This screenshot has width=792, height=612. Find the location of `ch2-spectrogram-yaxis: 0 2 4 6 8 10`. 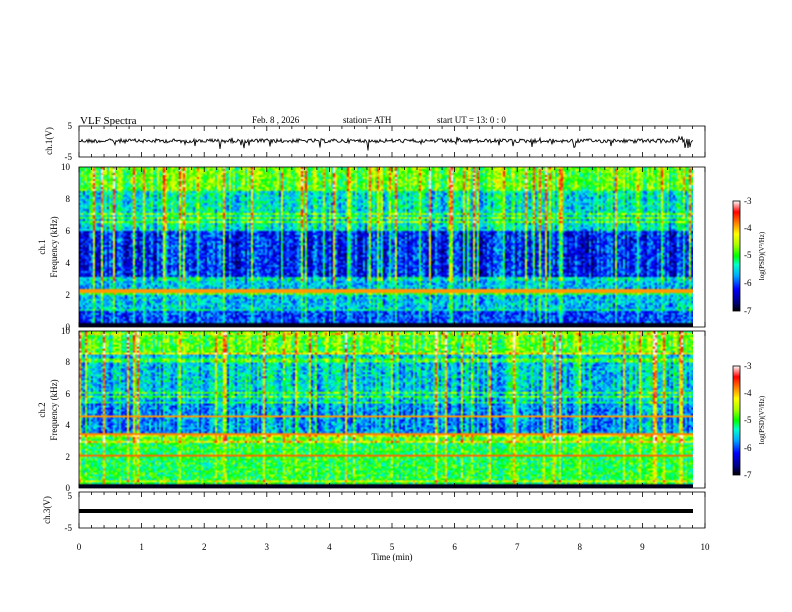

ch2-spectrogram-yaxis: 0 2 4 6 8 10 is located at coordinates (66, 409).